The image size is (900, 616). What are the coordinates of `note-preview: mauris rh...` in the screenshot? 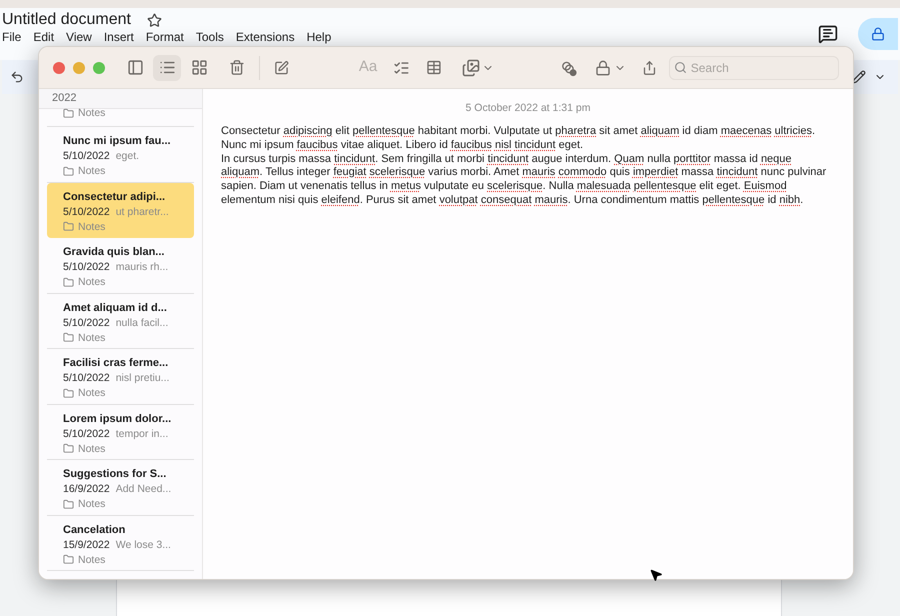 It's located at (142, 267).